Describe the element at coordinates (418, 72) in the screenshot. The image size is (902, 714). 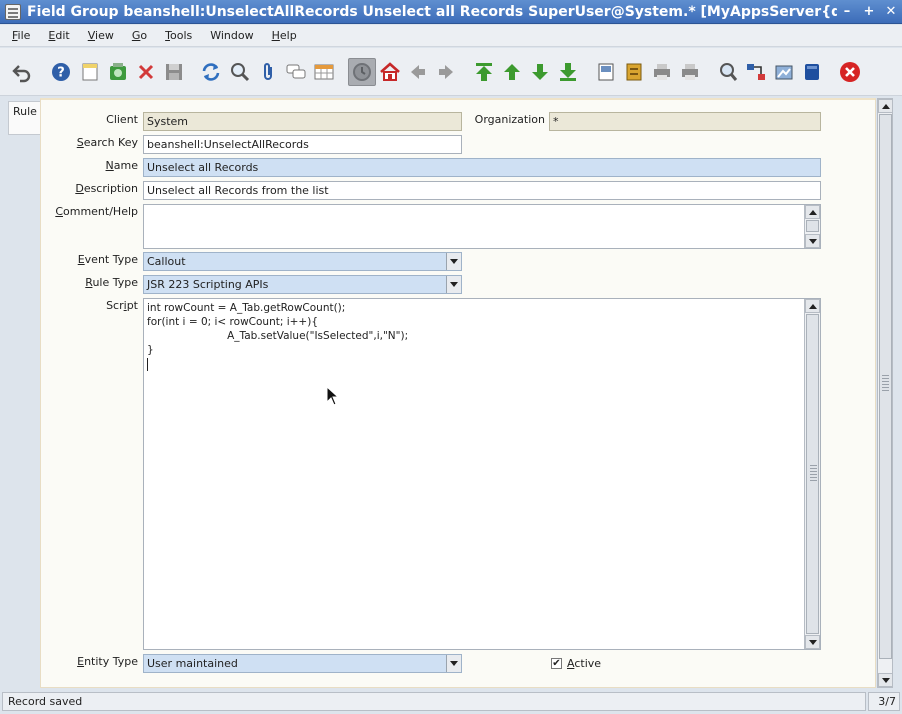
I see `back-icon` at that location.